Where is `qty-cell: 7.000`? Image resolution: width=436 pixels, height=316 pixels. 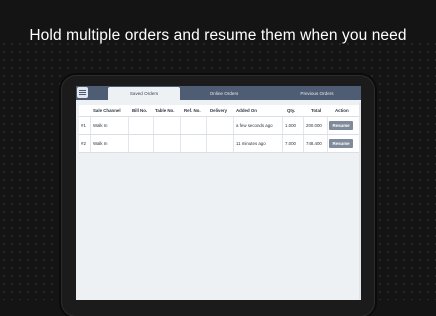 qty-cell: 7.000 is located at coordinates (290, 143).